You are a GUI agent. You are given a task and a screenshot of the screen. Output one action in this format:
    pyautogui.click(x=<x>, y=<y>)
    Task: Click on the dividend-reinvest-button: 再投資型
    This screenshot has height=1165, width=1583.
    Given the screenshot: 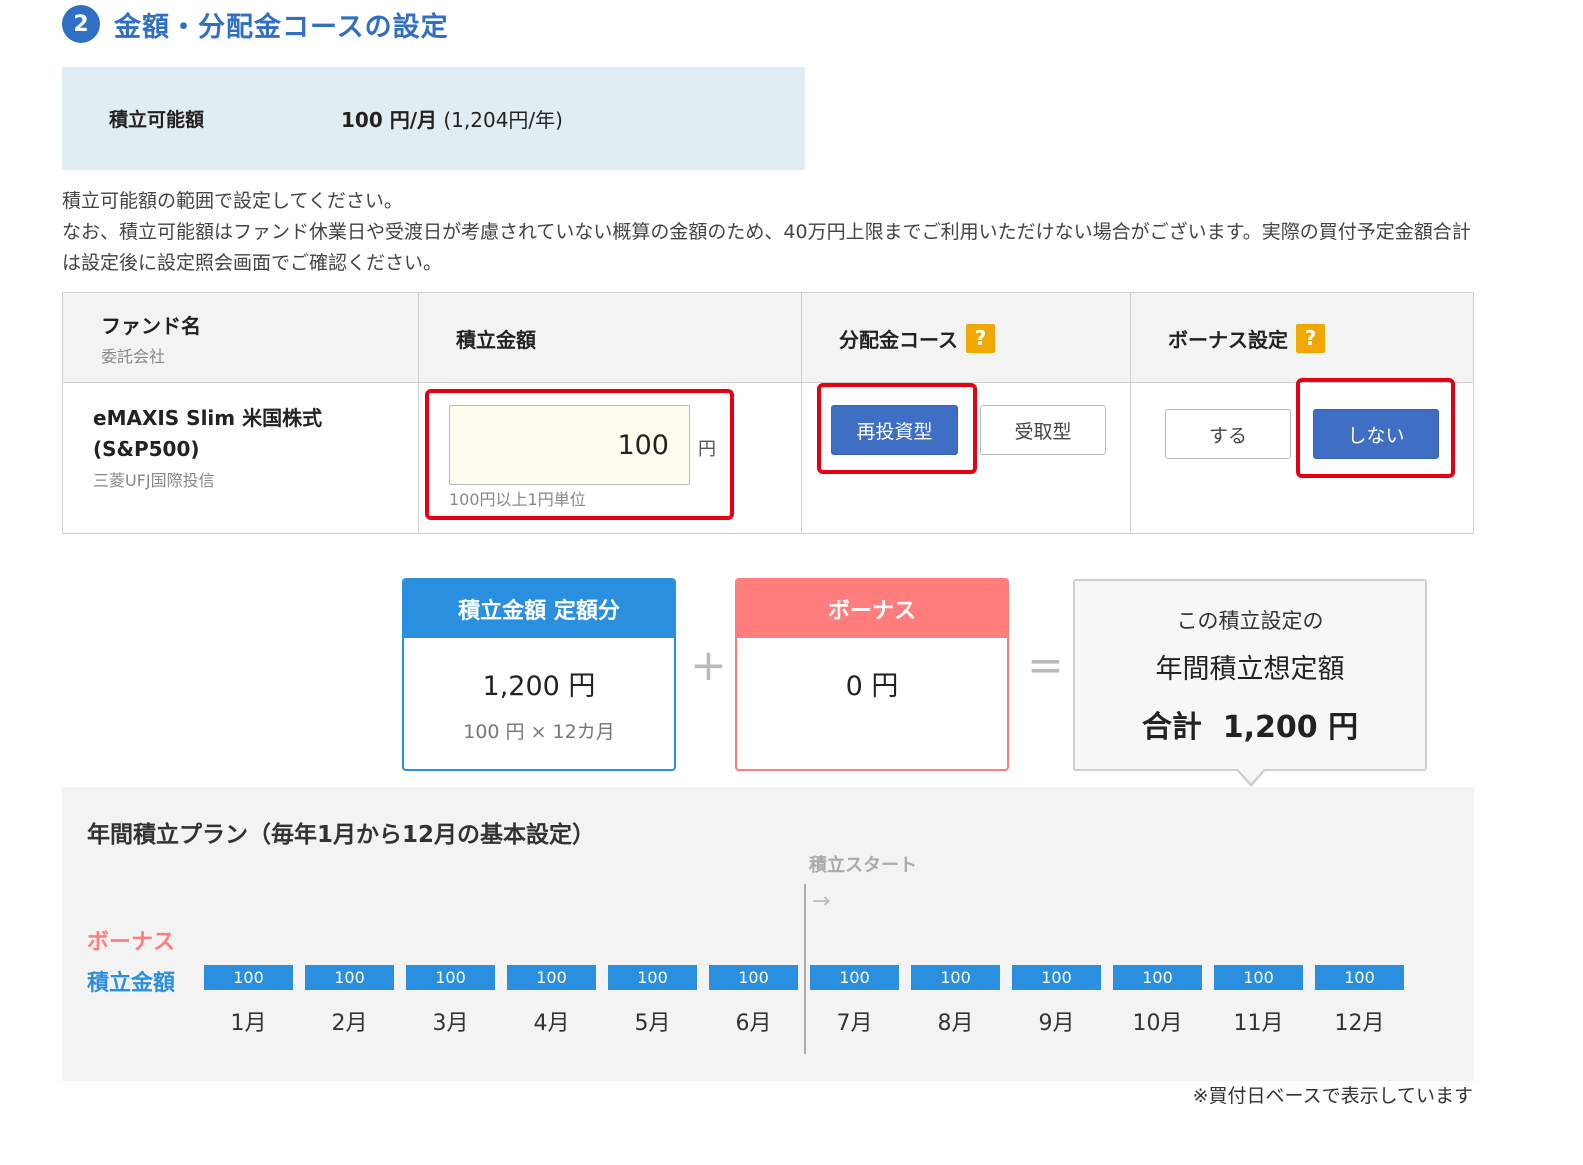 What is the action you would take?
    pyautogui.click(x=894, y=430)
    